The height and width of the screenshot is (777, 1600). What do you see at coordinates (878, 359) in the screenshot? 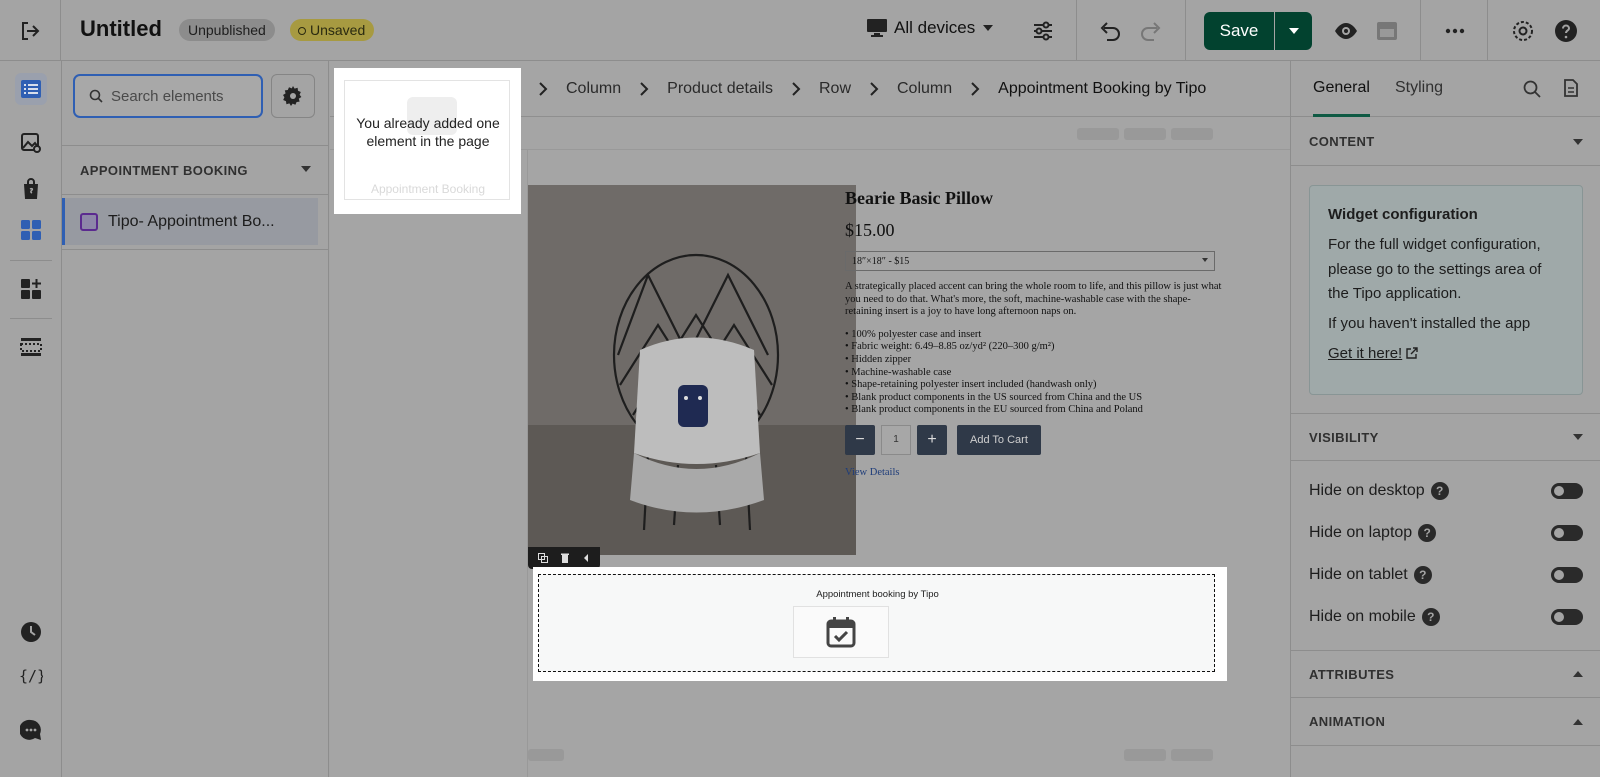
I see `bullet-item: • Hidden zipper` at bounding box center [878, 359].